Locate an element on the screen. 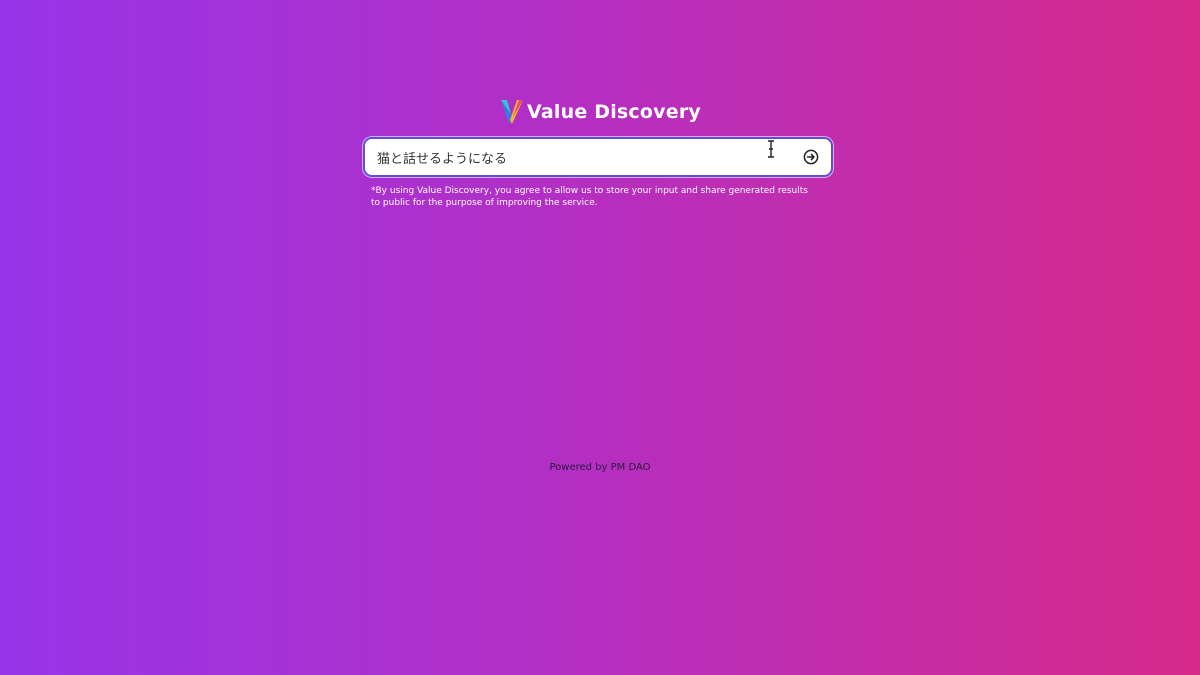  footer-powered-by: Powered by PM DAO is located at coordinates (600, 467).